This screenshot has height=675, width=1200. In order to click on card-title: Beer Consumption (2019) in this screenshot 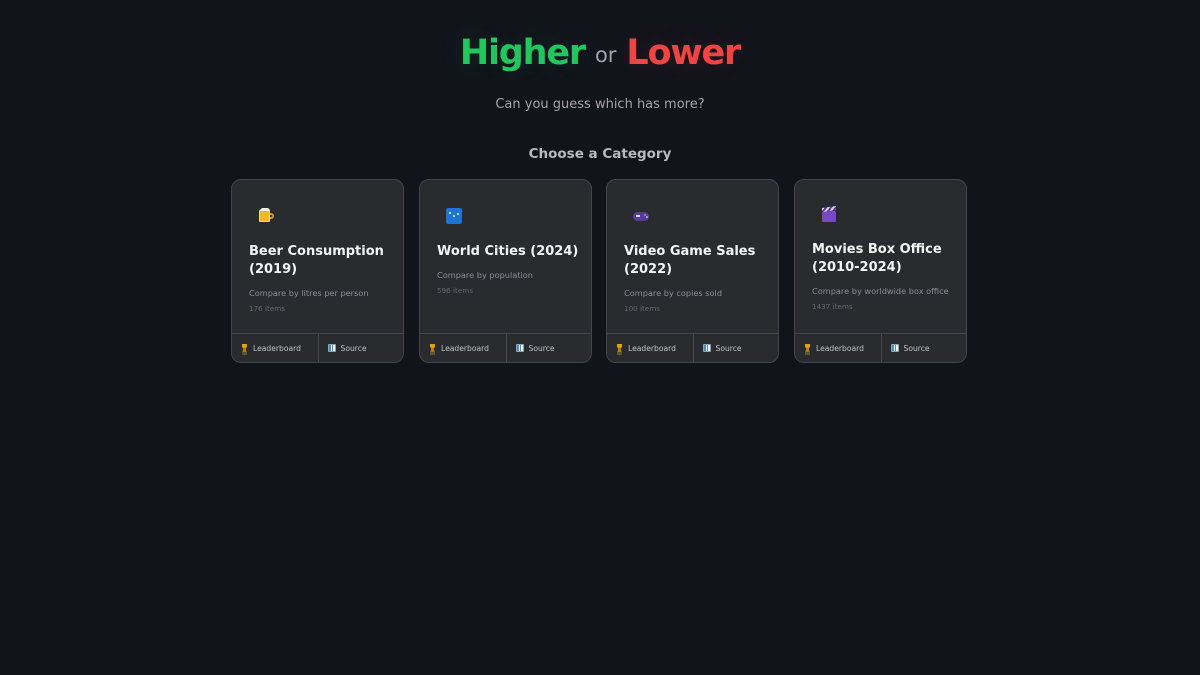, I will do `click(316, 260)`.